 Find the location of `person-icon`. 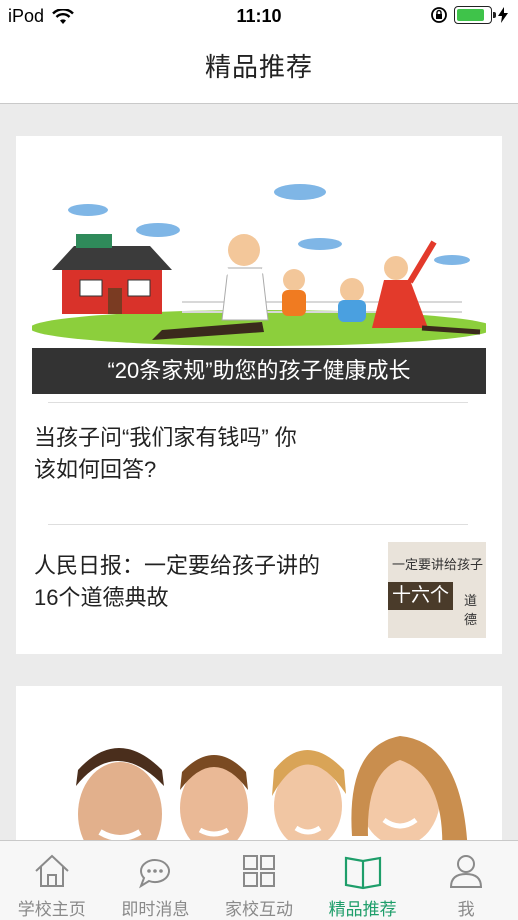

person-icon is located at coordinates (466, 871).